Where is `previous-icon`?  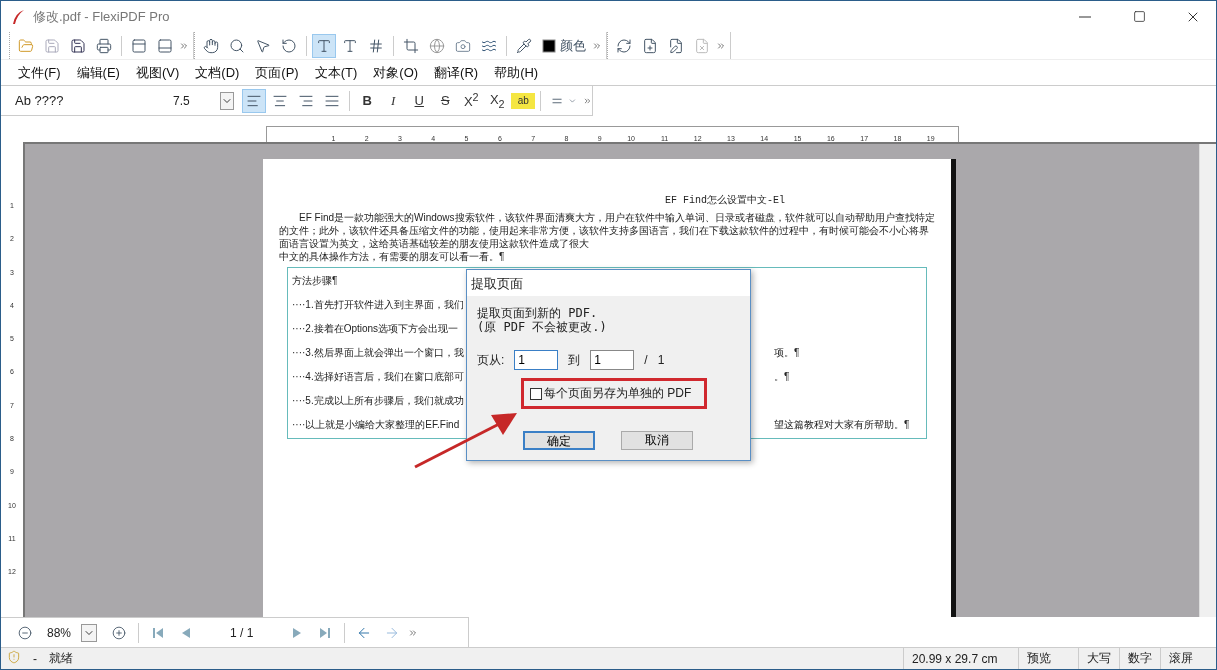 previous-icon is located at coordinates (186, 632).